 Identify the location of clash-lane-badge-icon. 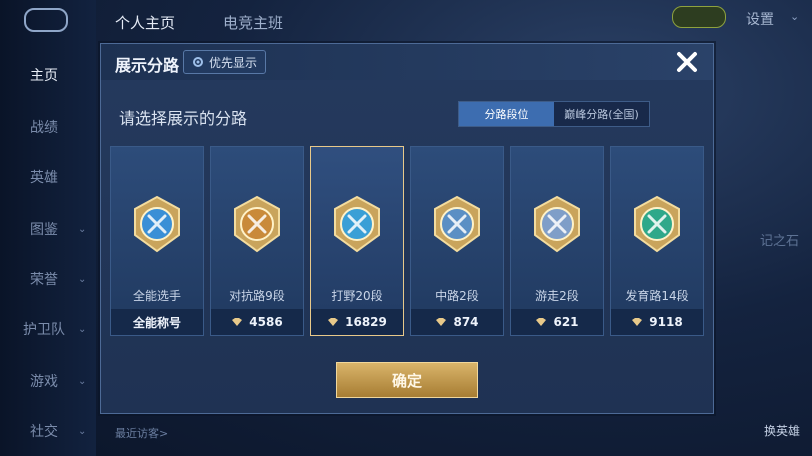
(257, 224).